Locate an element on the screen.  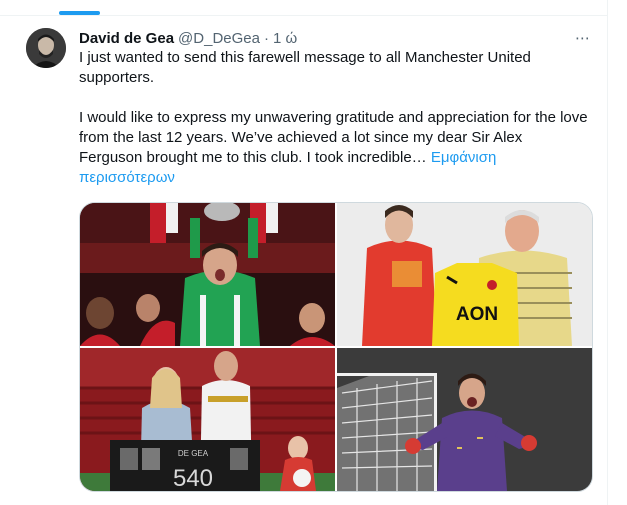
author-handle: @D_DeGea is located at coordinates (219, 38).